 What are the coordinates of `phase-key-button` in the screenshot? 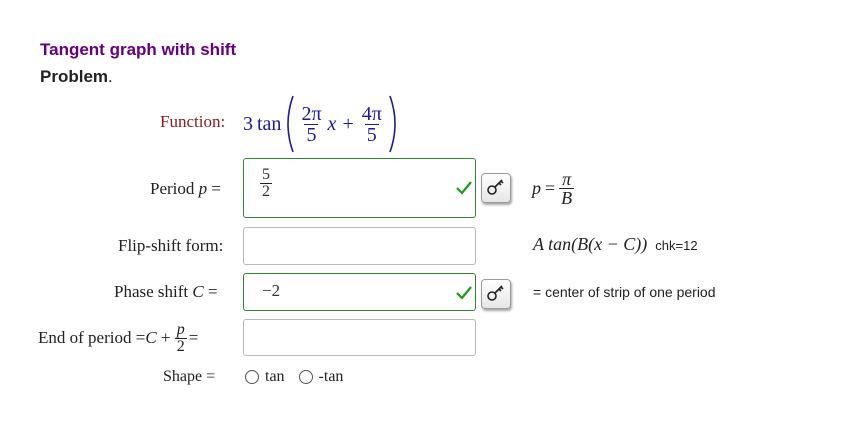 It's located at (496, 294).